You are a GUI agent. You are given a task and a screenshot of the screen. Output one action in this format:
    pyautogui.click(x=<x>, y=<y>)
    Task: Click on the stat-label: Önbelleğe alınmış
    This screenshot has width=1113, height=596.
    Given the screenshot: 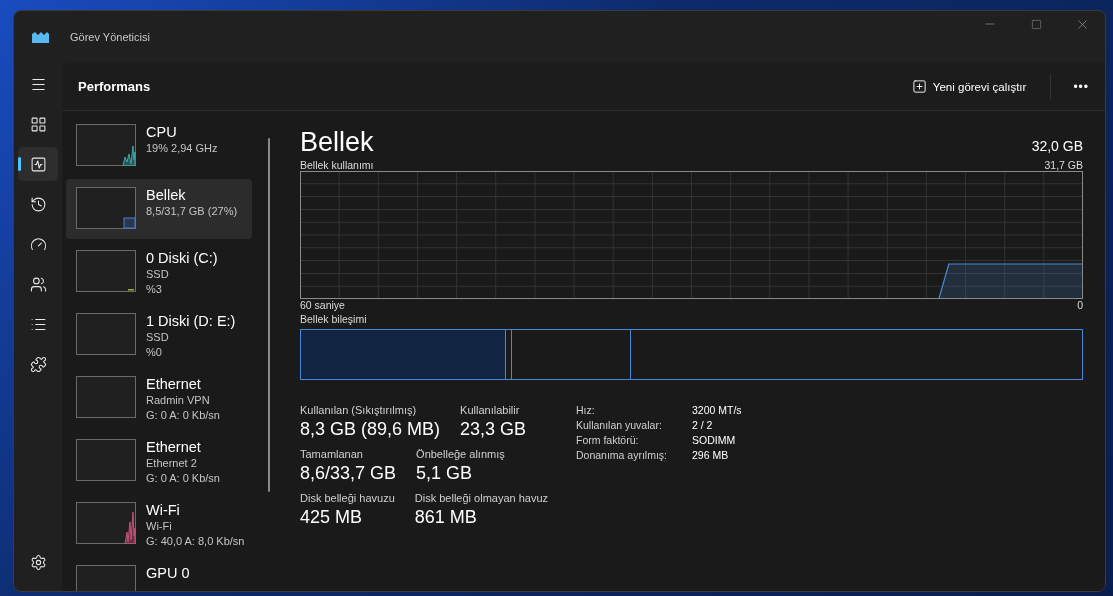 What is the action you would take?
    pyautogui.click(x=460, y=454)
    